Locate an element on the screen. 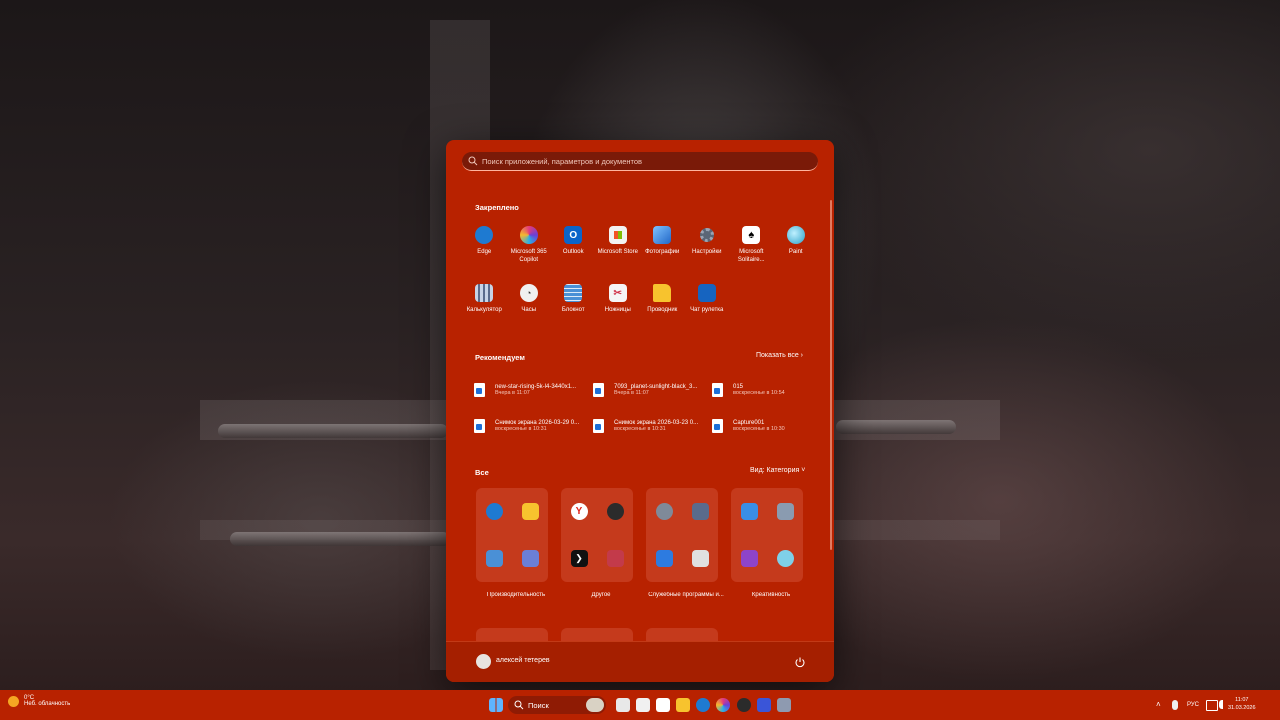  pinned-app-notepad: Блокнот is located at coordinates (573, 307).